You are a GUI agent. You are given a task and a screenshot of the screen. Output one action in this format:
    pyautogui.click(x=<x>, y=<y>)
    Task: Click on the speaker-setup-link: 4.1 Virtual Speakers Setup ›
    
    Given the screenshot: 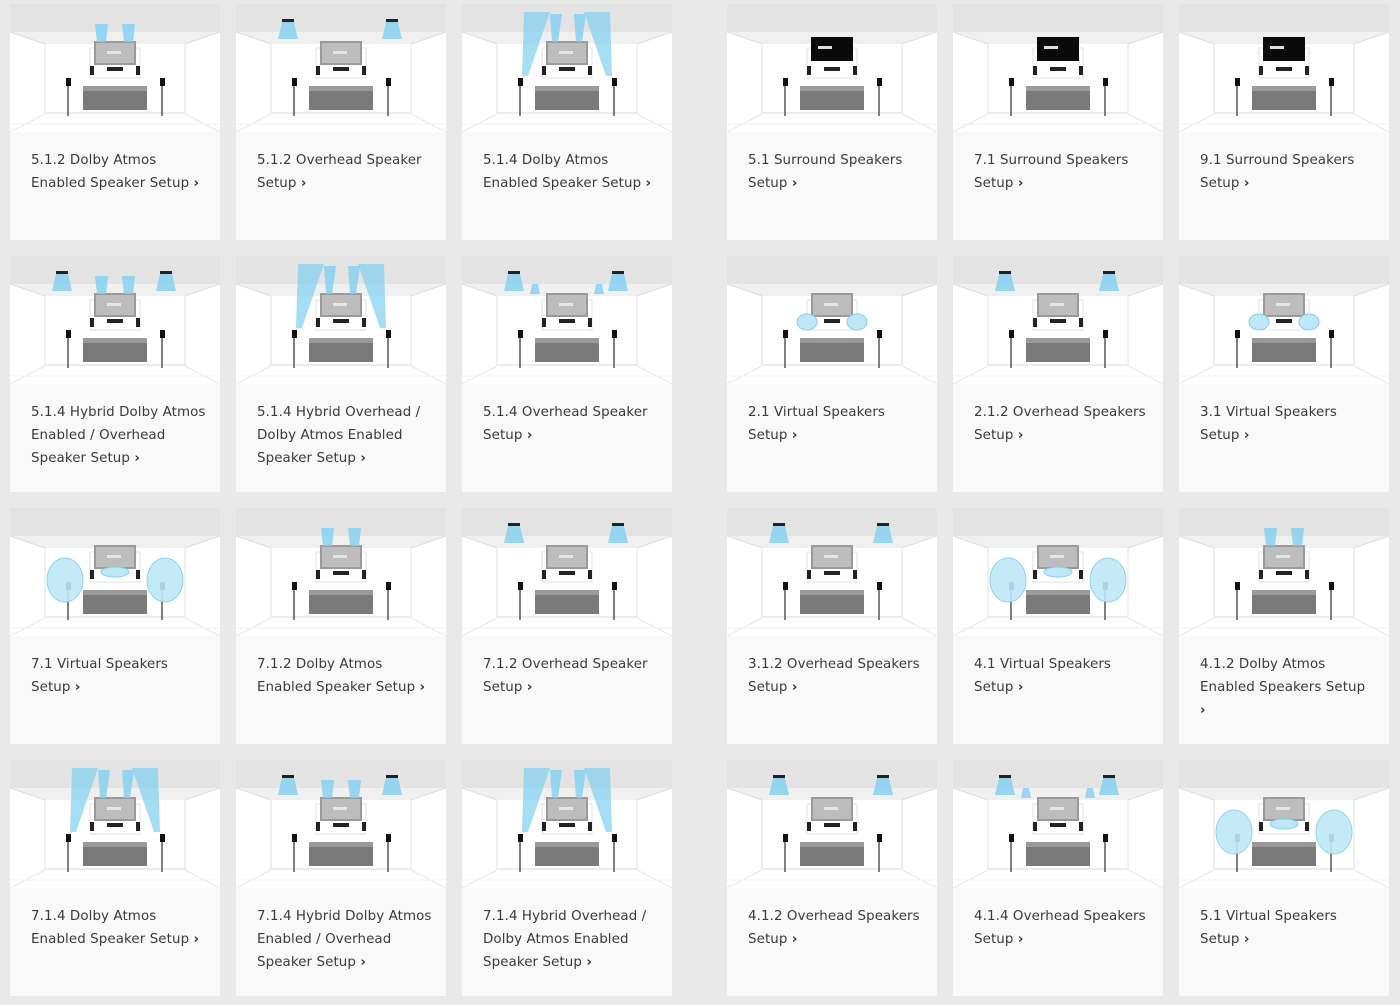 What is the action you would take?
    pyautogui.click(x=1061, y=676)
    